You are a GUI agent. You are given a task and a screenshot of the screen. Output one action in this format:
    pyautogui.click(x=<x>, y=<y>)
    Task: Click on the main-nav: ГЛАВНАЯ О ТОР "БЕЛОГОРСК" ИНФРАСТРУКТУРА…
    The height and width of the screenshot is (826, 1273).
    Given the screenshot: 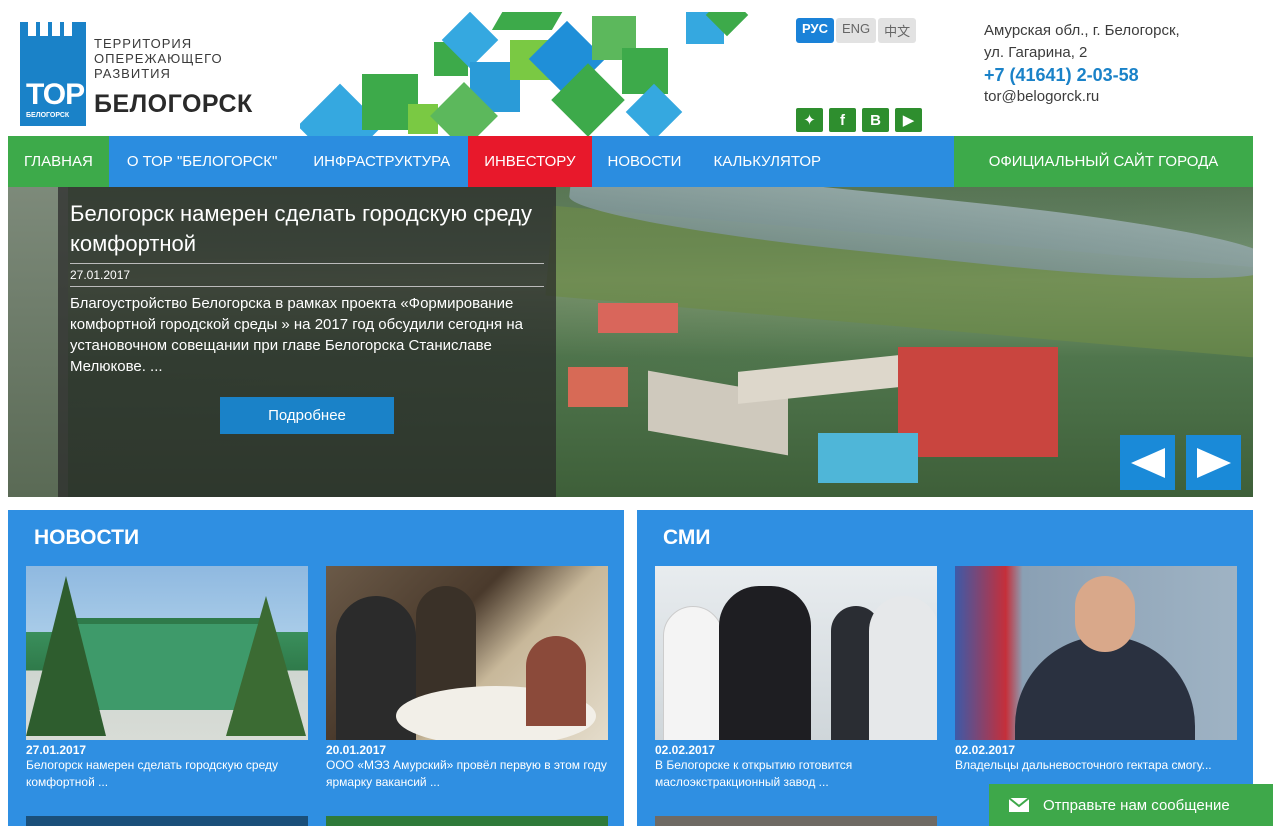 What is the action you would take?
    pyautogui.click(x=630, y=161)
    